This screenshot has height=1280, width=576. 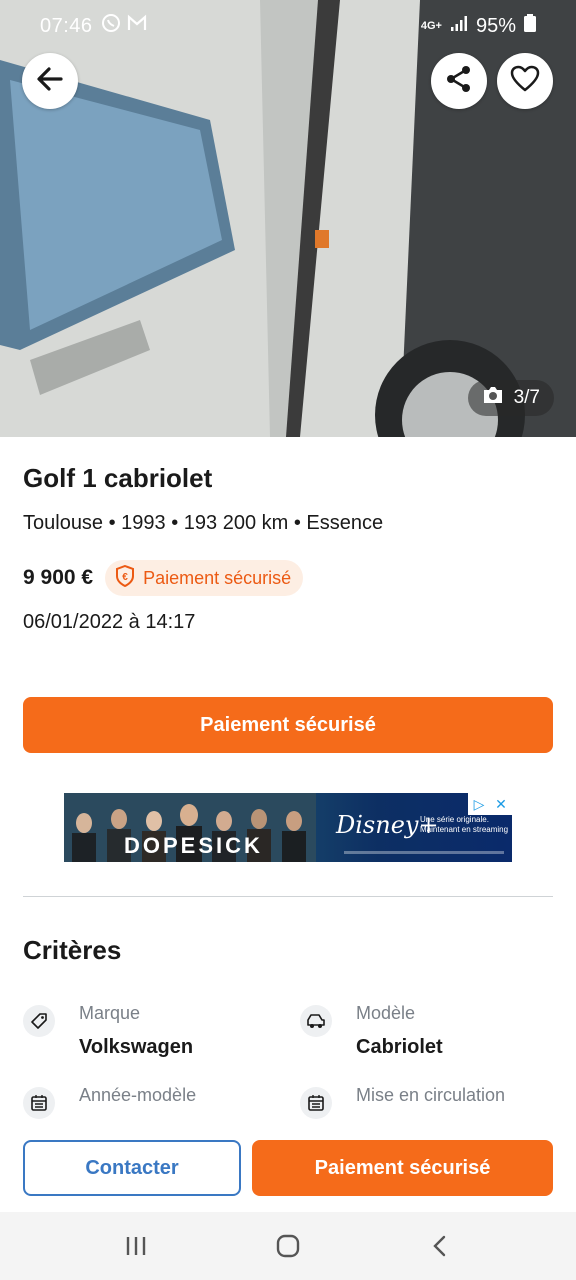 What do you see at coordinates (288, 896) in the screenshot?
I see `divider` at bounding box center [288, 896].